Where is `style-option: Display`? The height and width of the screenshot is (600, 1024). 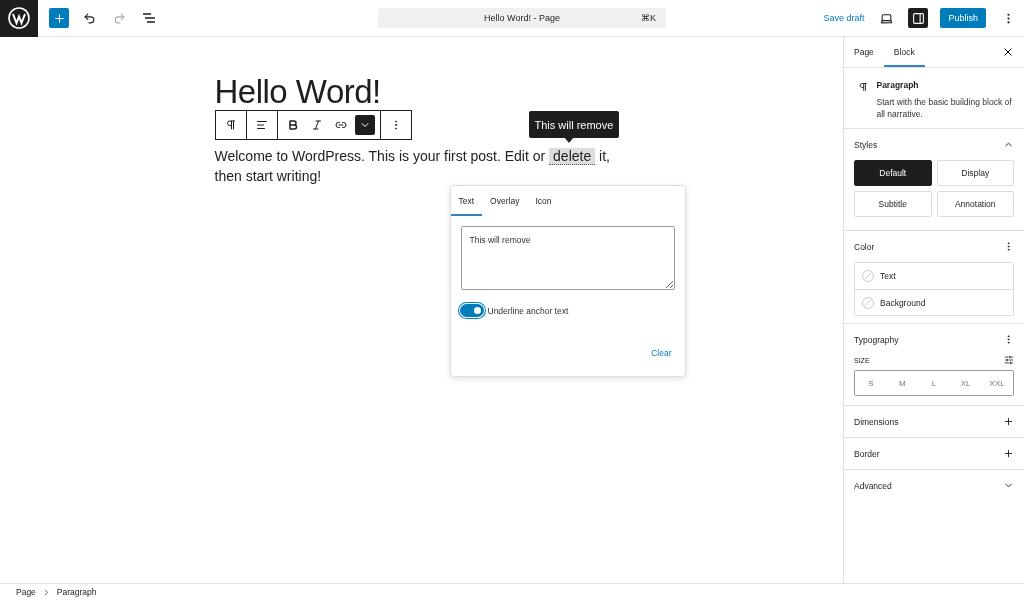
style-option: Display is located at coordinates (975, 173).